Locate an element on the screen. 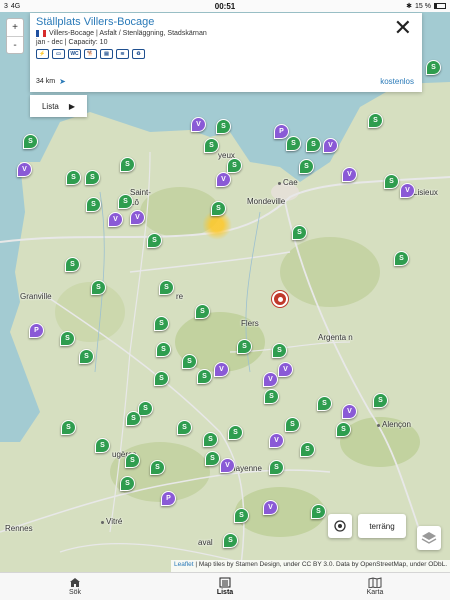 The height and width of the screenshot is (600, 450). locate-button is located at coordinates (340, 526).